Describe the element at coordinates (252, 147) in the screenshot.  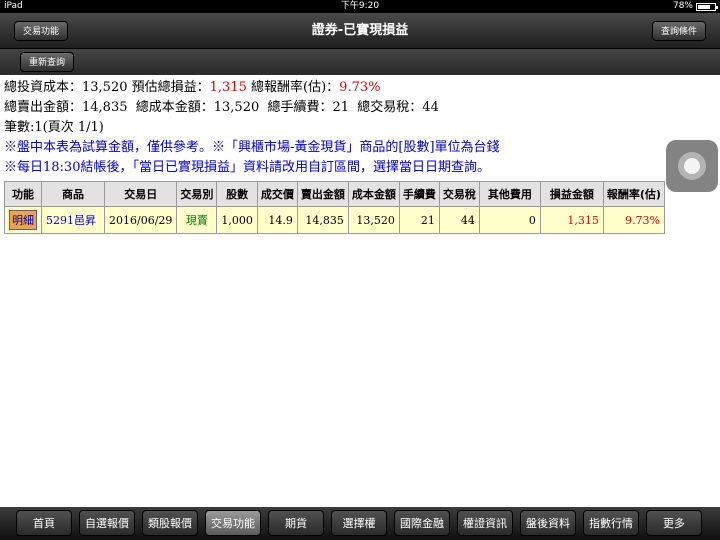
I see `disclaimer-note-1: ※盤中本表為試算金額，僅供參考。※「興櫃市場-黃金現貨」商品的[股數]單位為台錢` at that location.